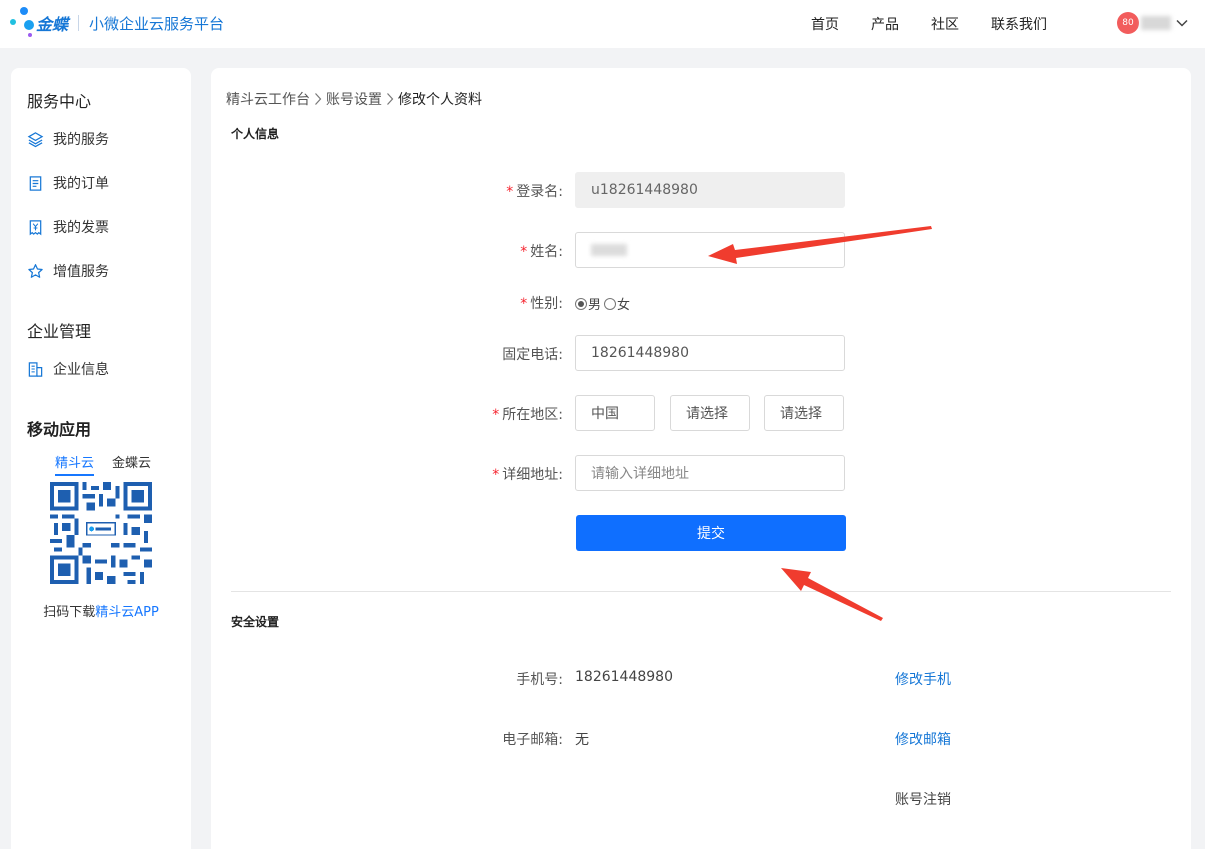  I want to click on logo: 金蝶 小微企业云服务平台, so click(117, 23).